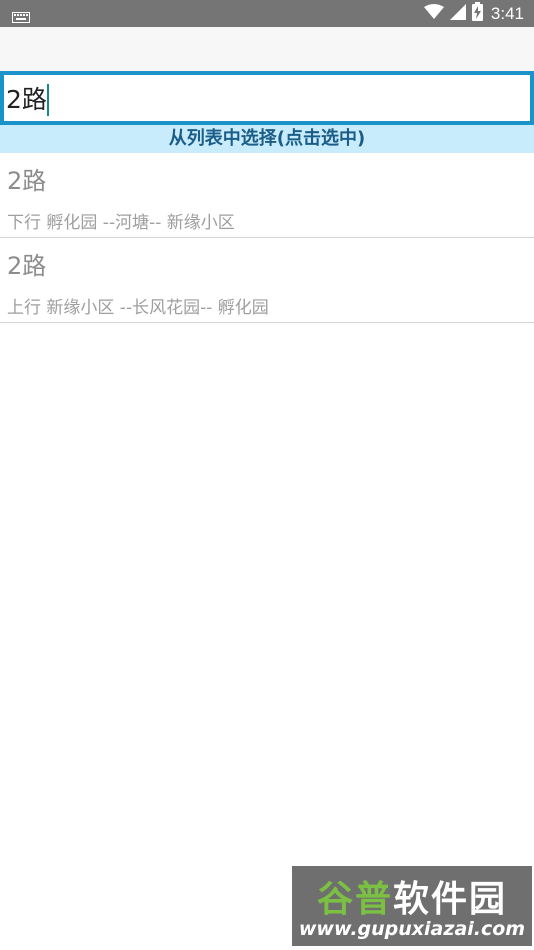 This screenshot has height=950, width=534. What do you see at coordinates (48, 100) in the screenshot?
I see `text-cursor` at bounding box center [48, 100].